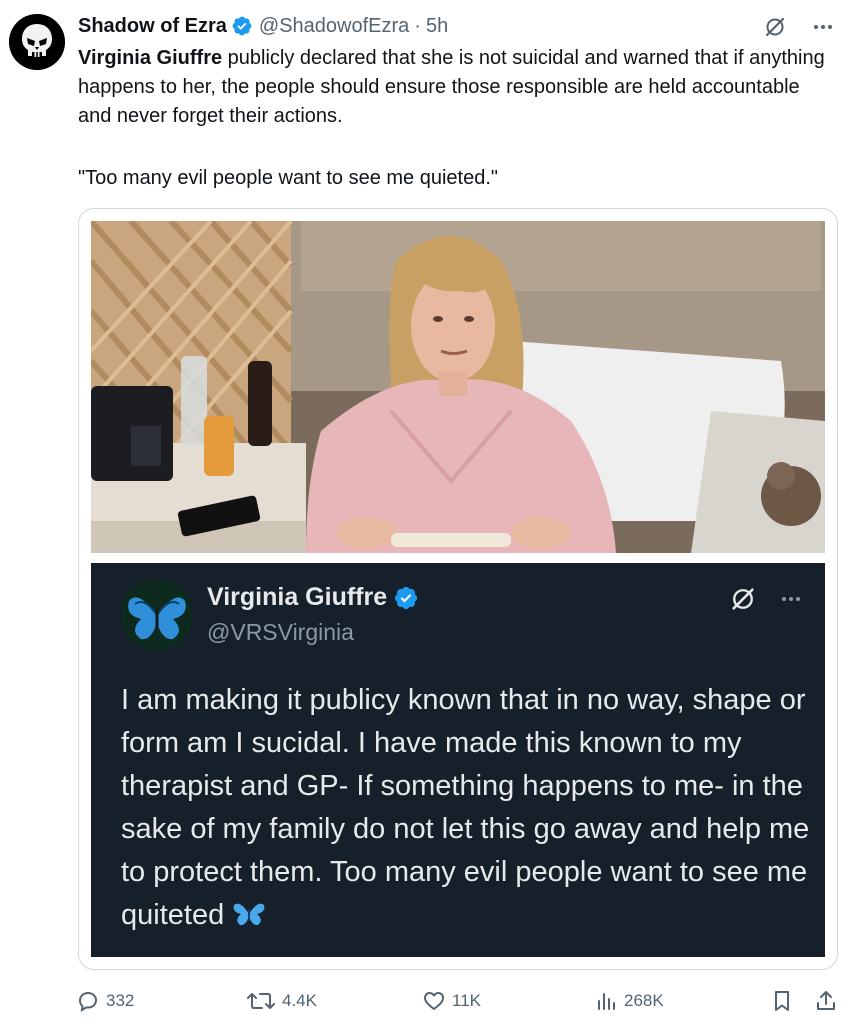 This screenshot has height=1024, width=846. Describe the element at coordinates (157, 615) in the screenshot. I see `embedded-avatar` at that location.